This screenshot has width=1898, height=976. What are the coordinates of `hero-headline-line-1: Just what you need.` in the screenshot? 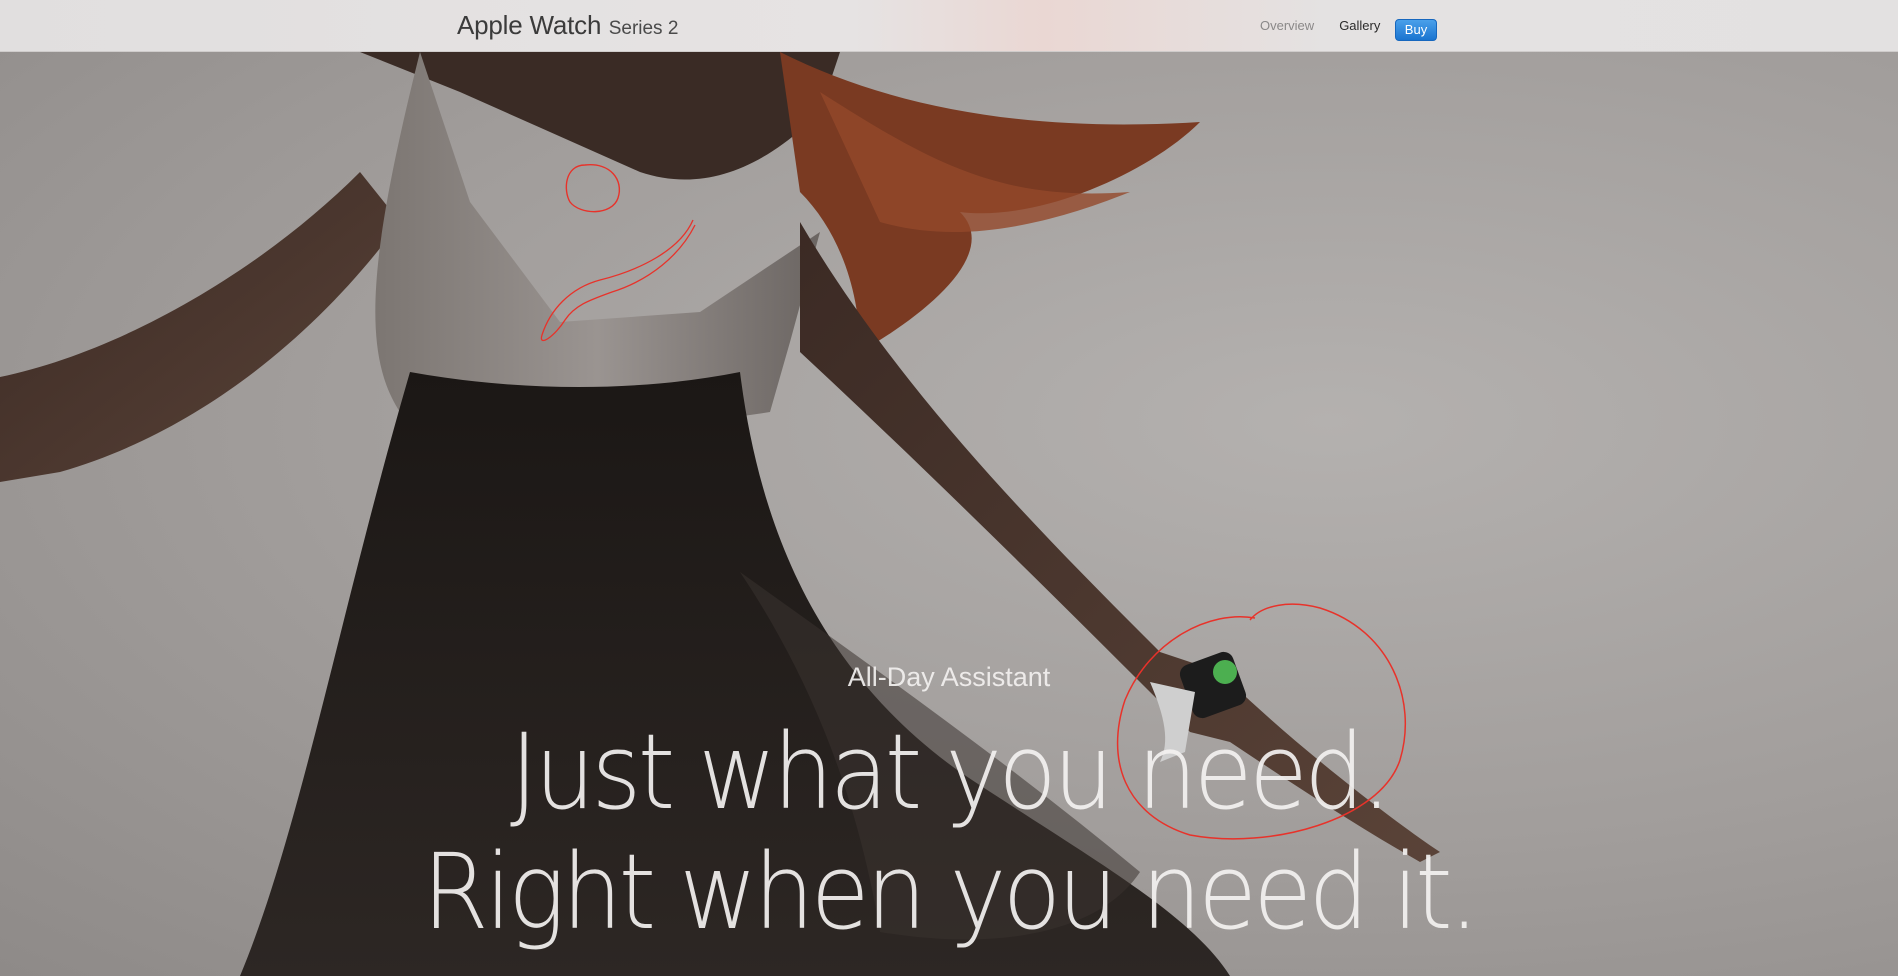 It's located at (951, 772).